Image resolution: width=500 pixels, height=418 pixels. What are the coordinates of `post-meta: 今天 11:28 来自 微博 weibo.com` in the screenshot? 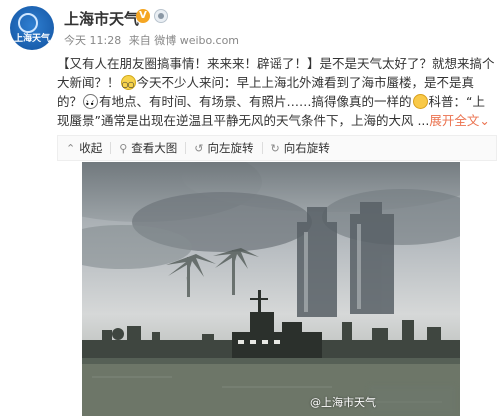 It's located at (153, 40).